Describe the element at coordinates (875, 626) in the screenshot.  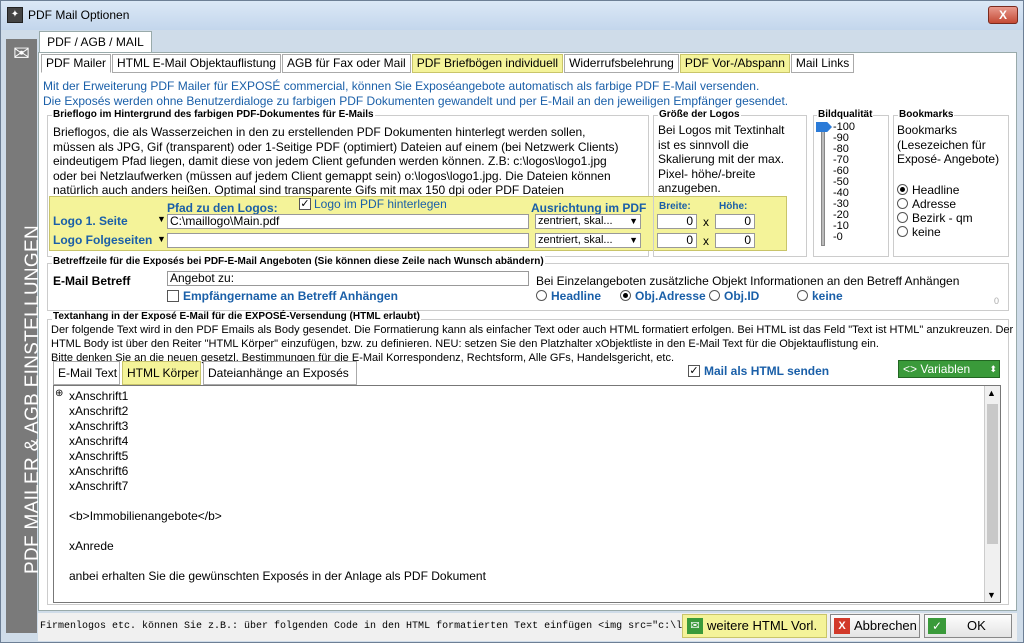
I see `cancel-button: X Abbrechen` at that location.